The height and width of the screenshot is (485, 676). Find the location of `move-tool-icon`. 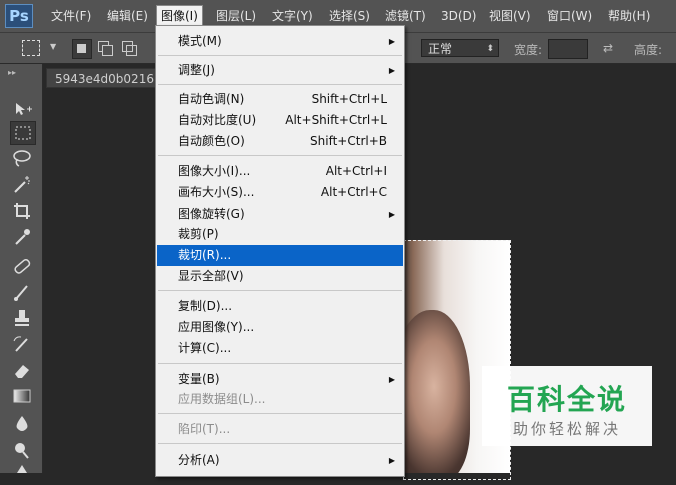

move-tool-icon is located at coordinates (22, 109).